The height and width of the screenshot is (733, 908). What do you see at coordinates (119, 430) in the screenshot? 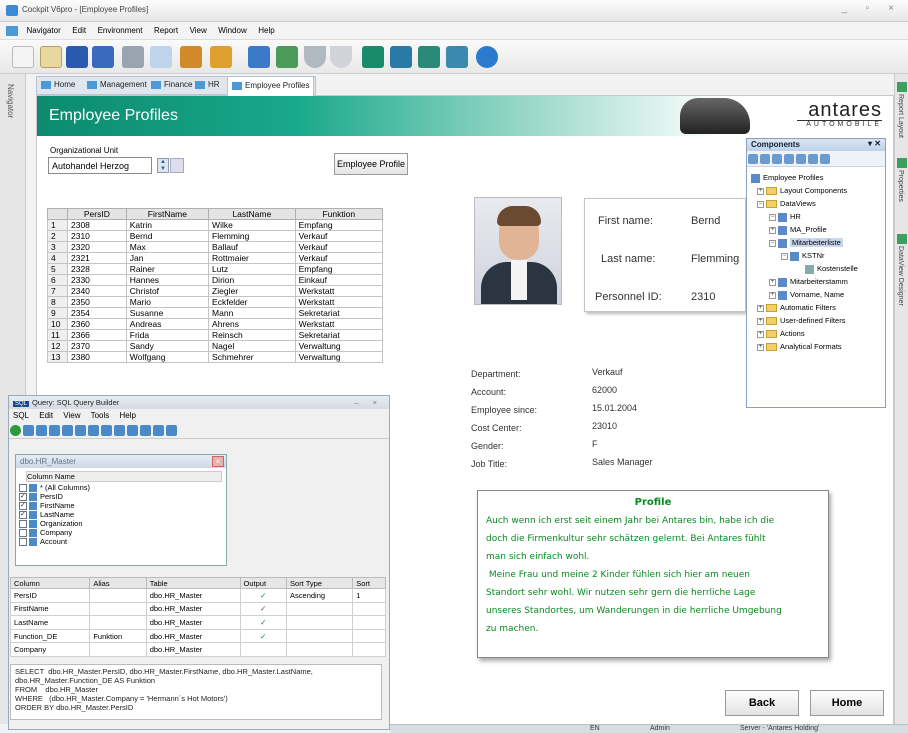
I see `verify-icon` at bounding box center [119, 430].